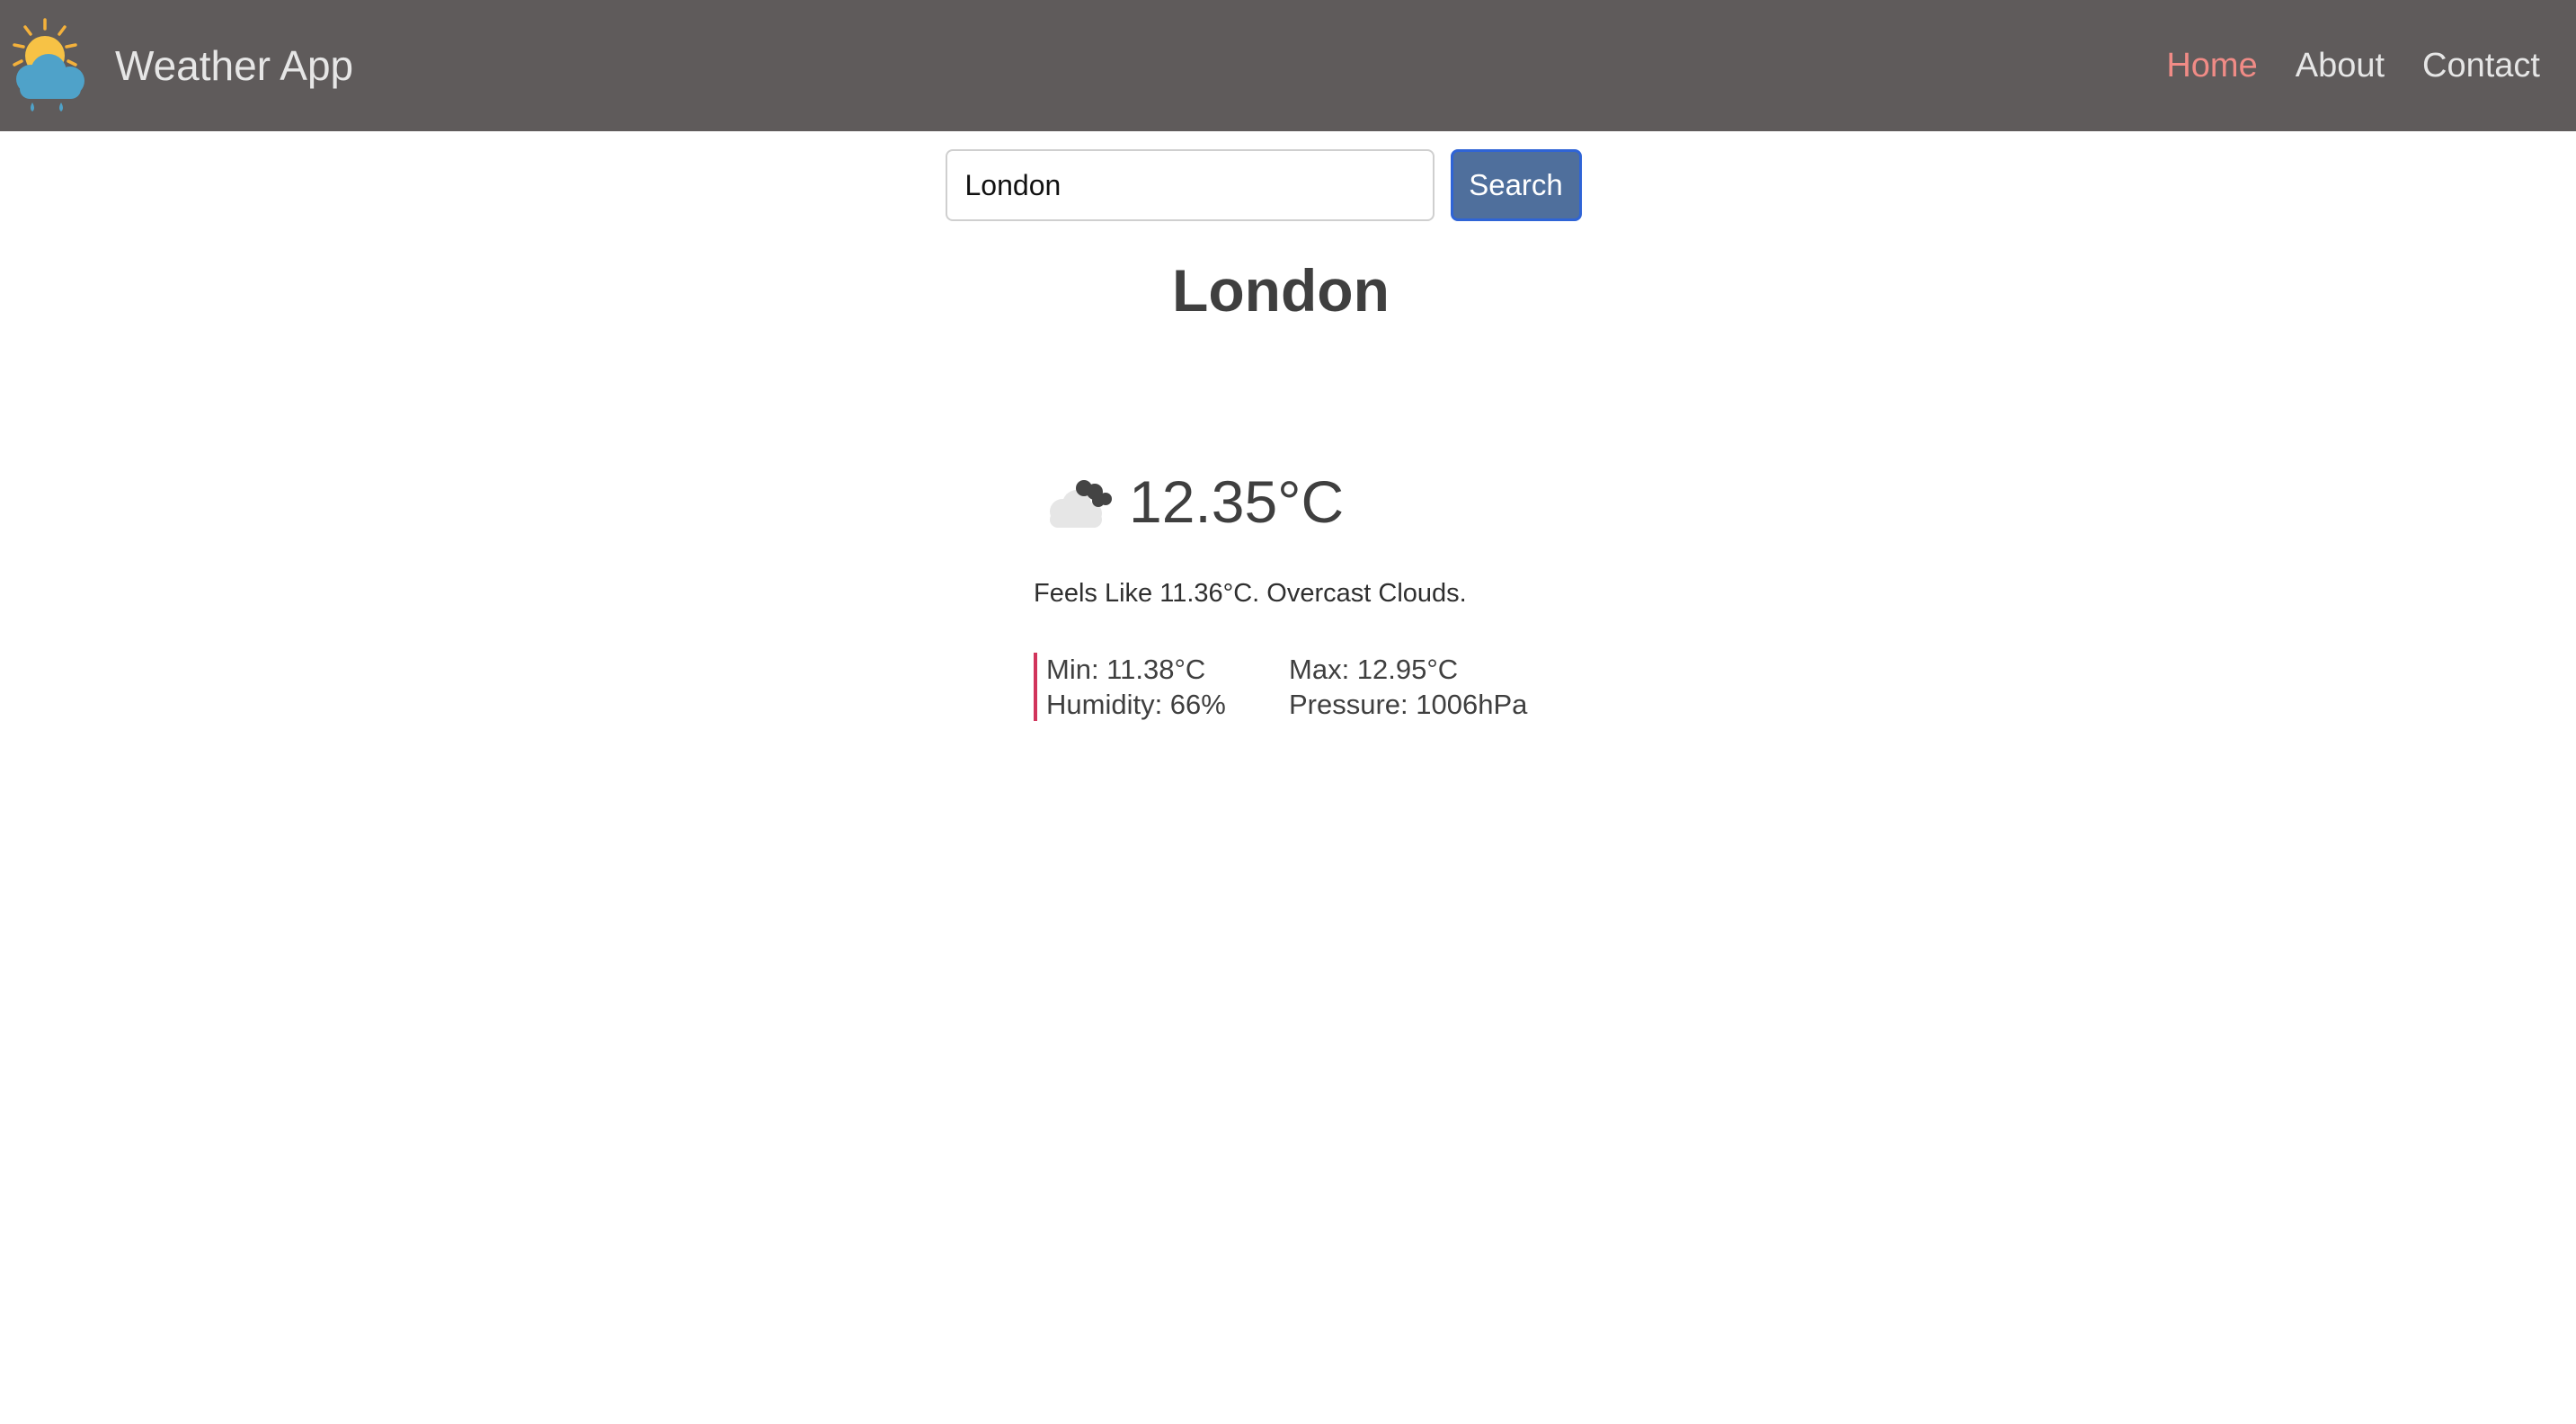  What do you see at coordinates (1288, 66) in the screenshot?
I see `navbar: Weather App Home About Contact` at bounding box center [1288, 66].